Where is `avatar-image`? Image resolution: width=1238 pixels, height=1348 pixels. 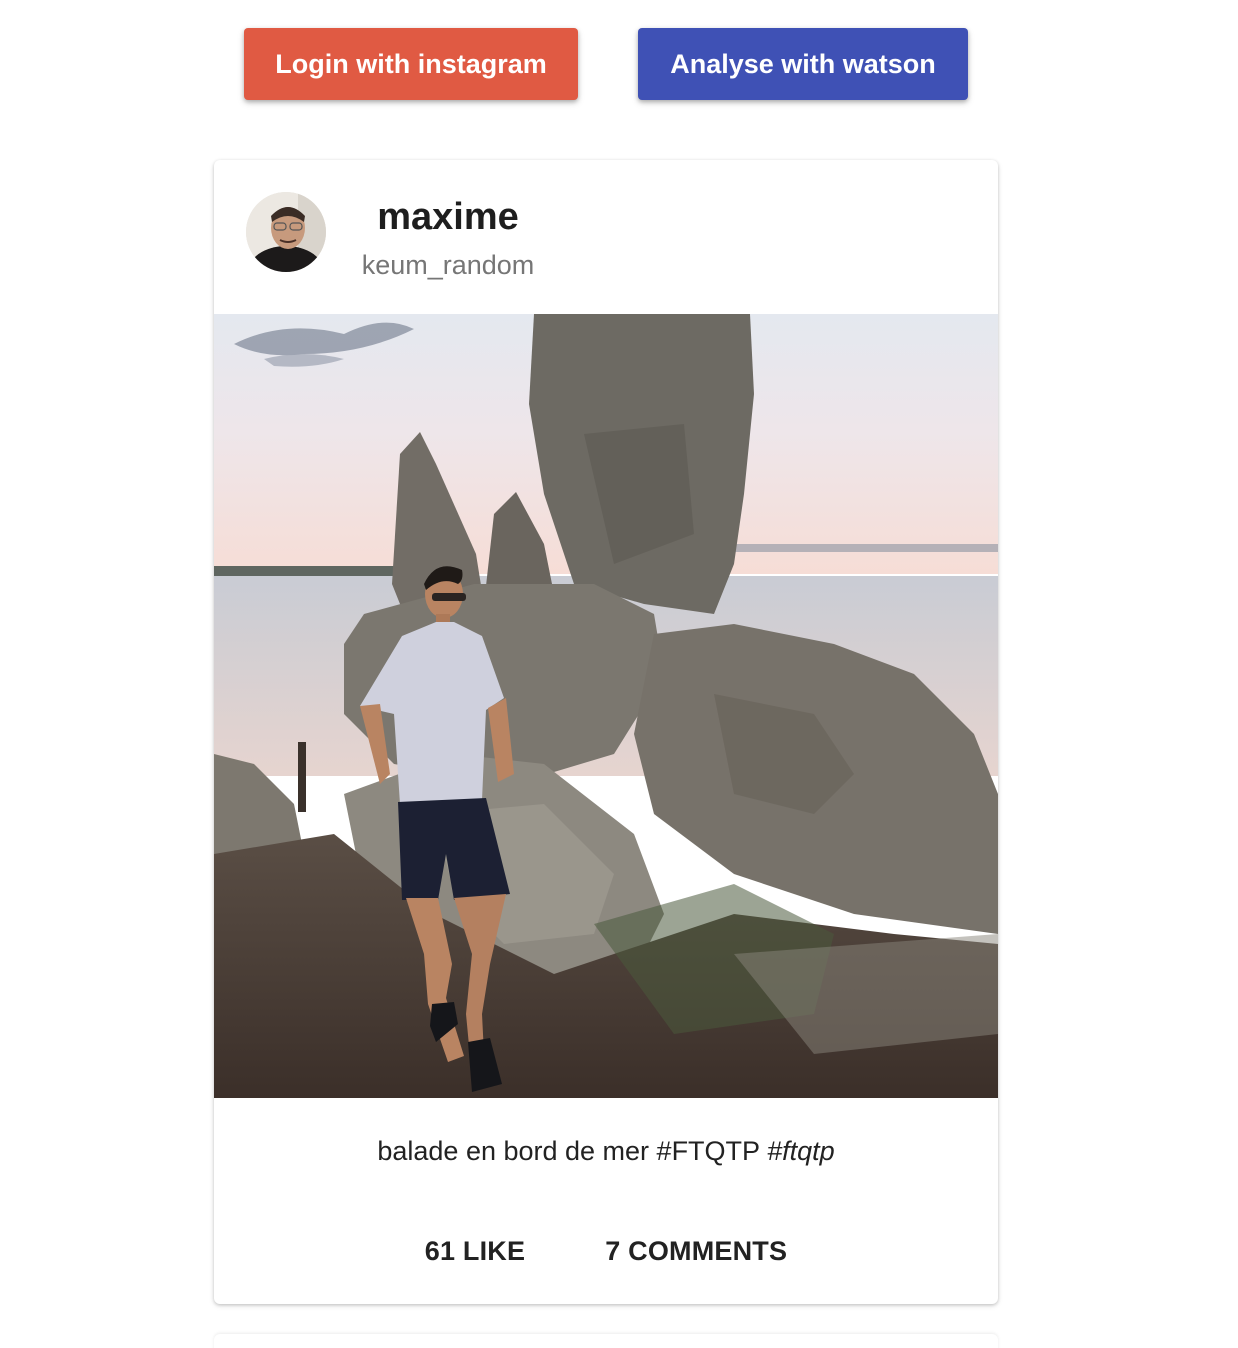 avatar-image is located at coordinates (286, 232).